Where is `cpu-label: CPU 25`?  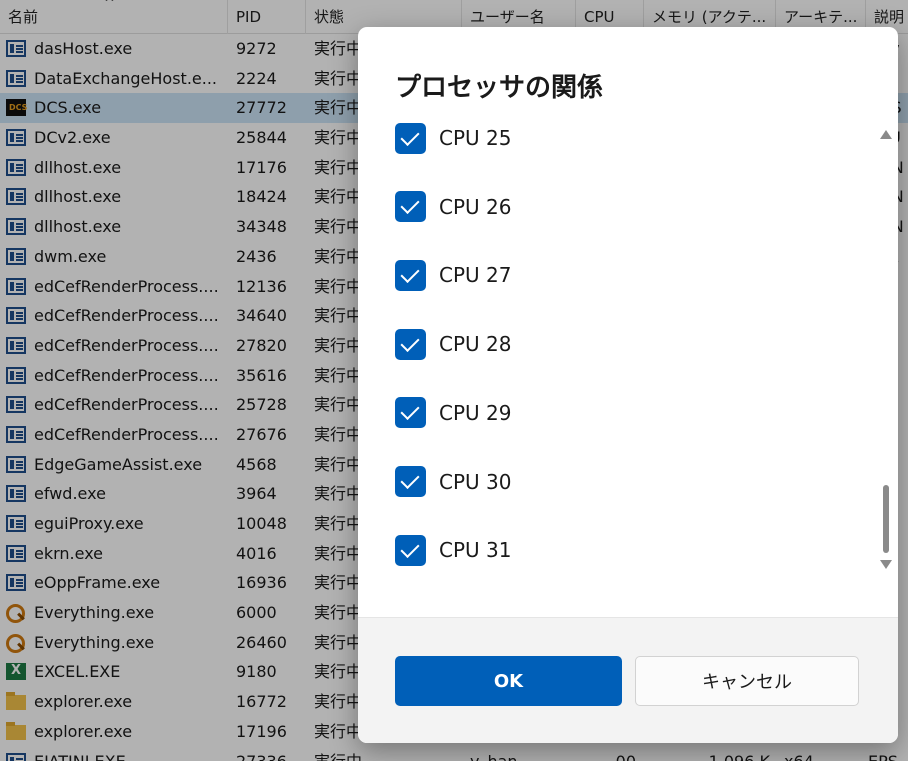 cpu-label: CPU 25 is located at coordinates (475, 138).